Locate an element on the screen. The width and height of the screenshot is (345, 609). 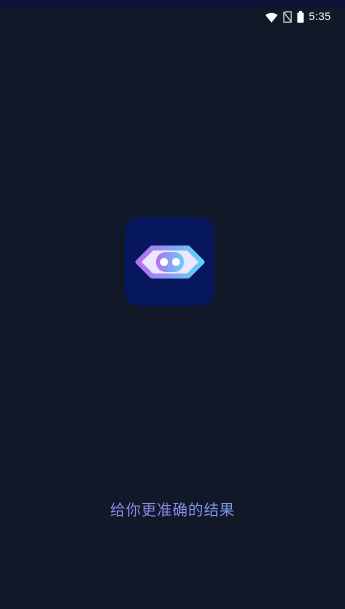
status-bar-top-edge is located at coordinates (172, 3).